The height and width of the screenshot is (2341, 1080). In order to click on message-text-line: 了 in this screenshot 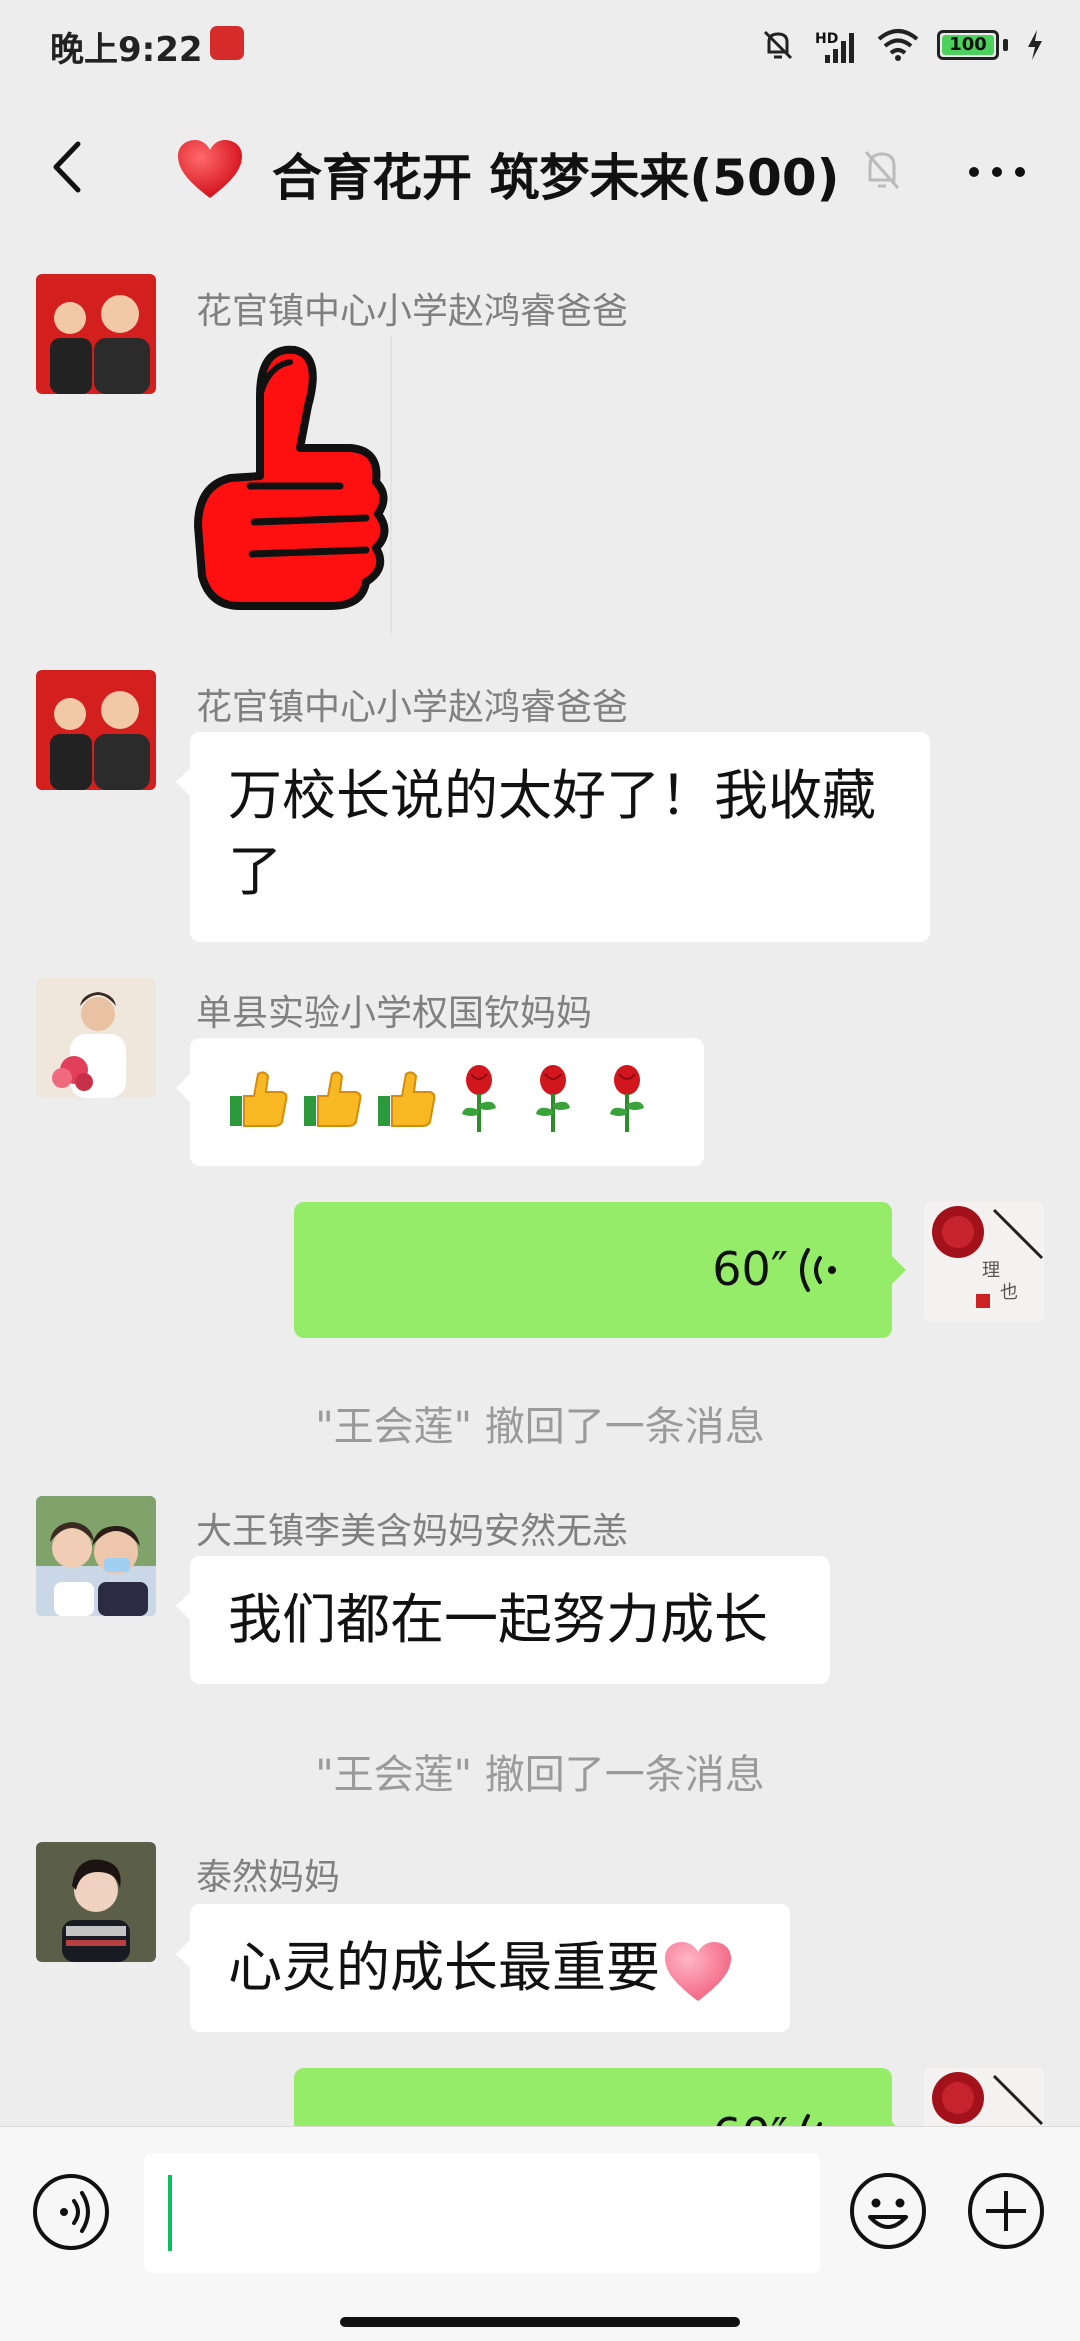, I will do `click(255, 871)`.